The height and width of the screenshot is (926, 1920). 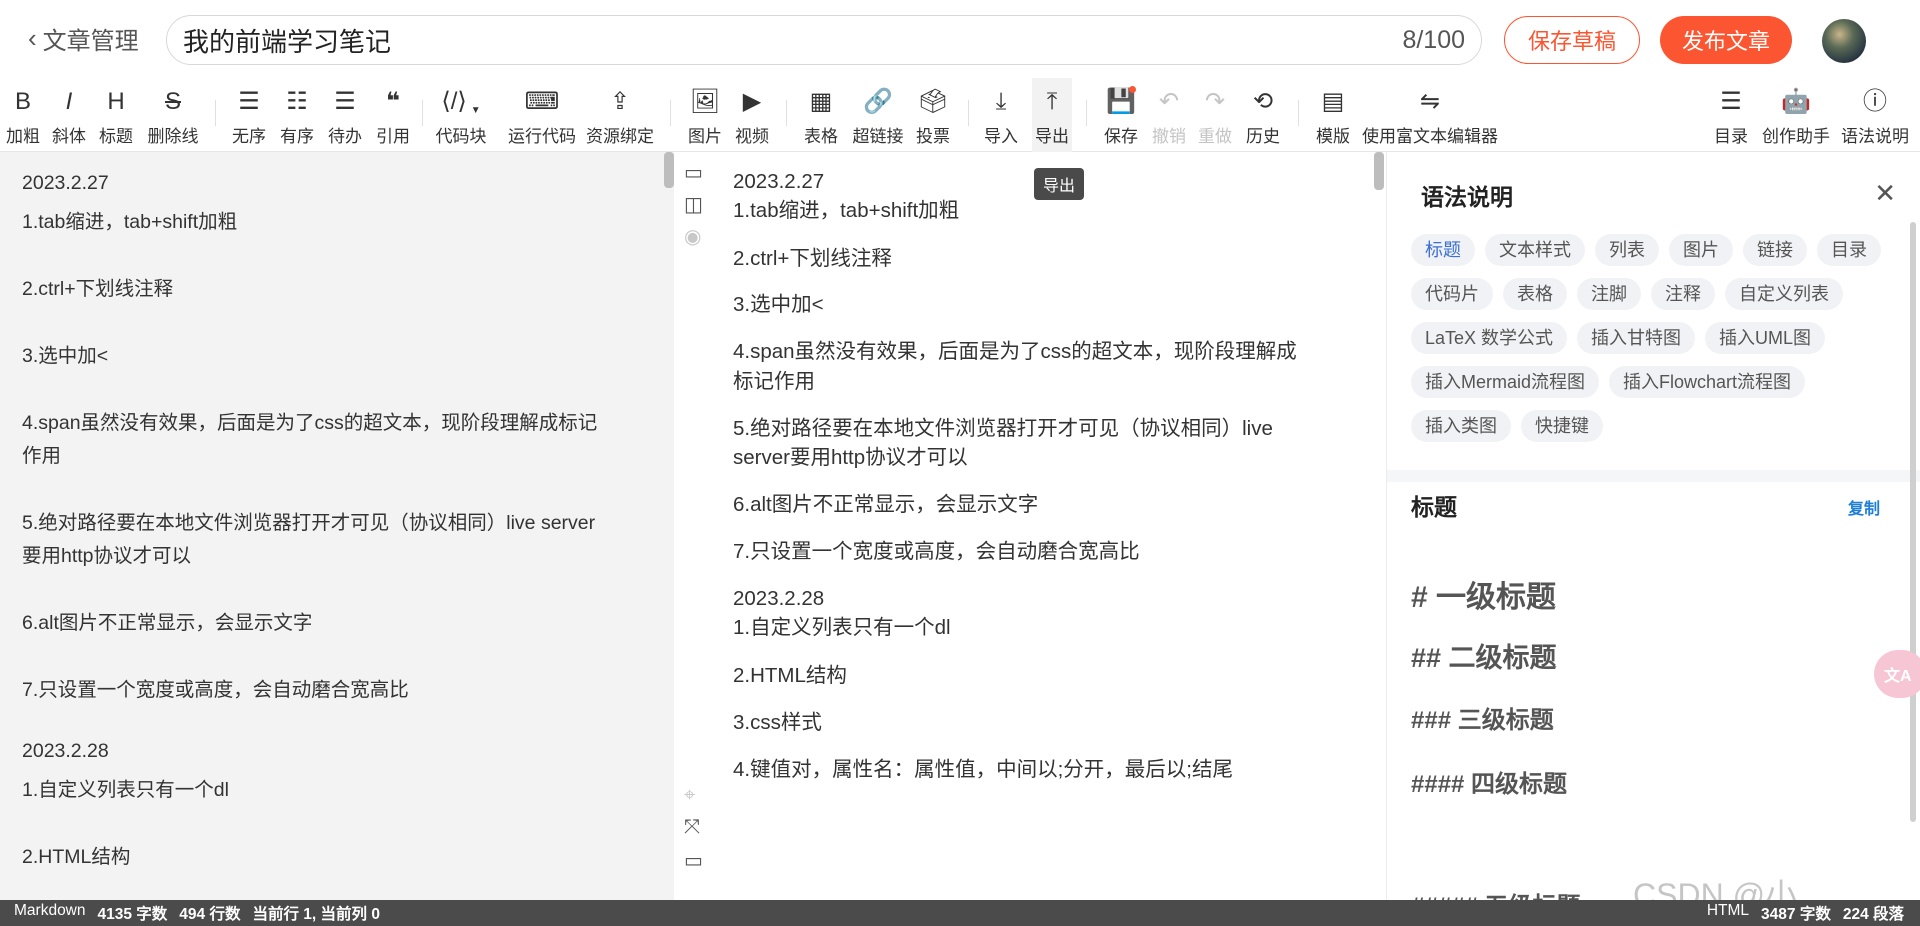 I want to click on save-draft-button: 保存草稿, so click(x=1572, y=40).